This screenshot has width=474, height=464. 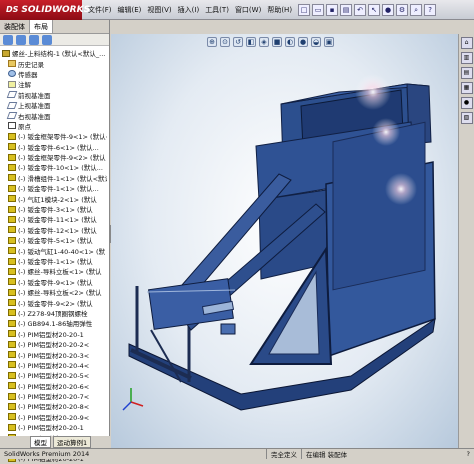 What do you see at coordinates (277, 42) in the screenshot?
I see `display-style-icon: ■` at bounding box center [277, 42].